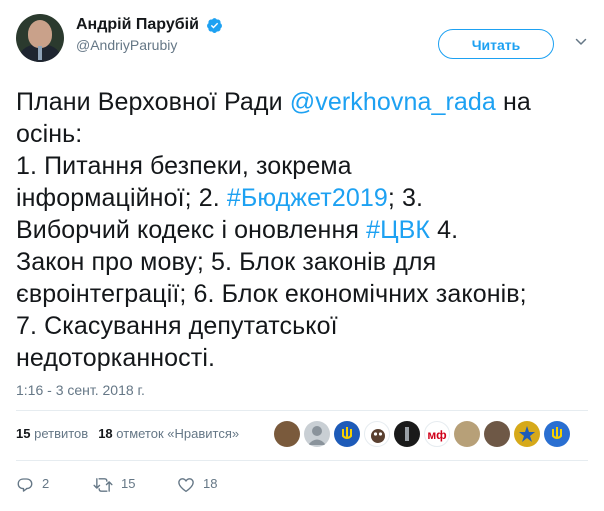 This screenshot has width=604, height=511. I want to click on tweet-text-line: недоторканності., so click(300, 358).